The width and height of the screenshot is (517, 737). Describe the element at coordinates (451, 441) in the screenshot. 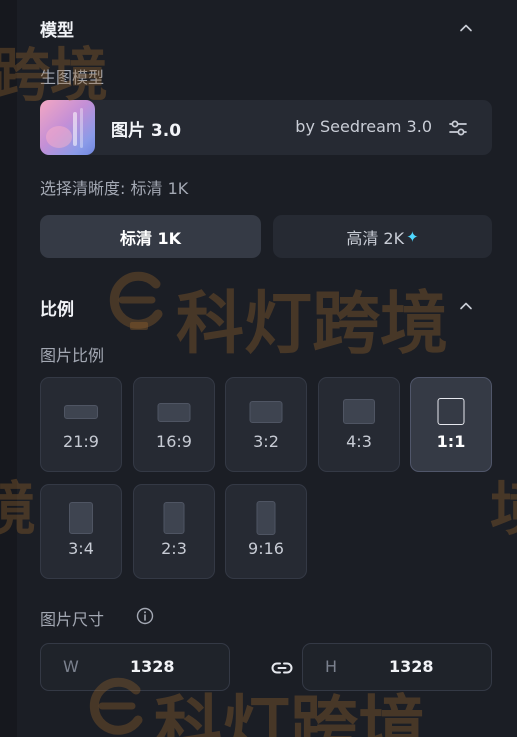

I see `ratio-option-label: 1:1` at that location.